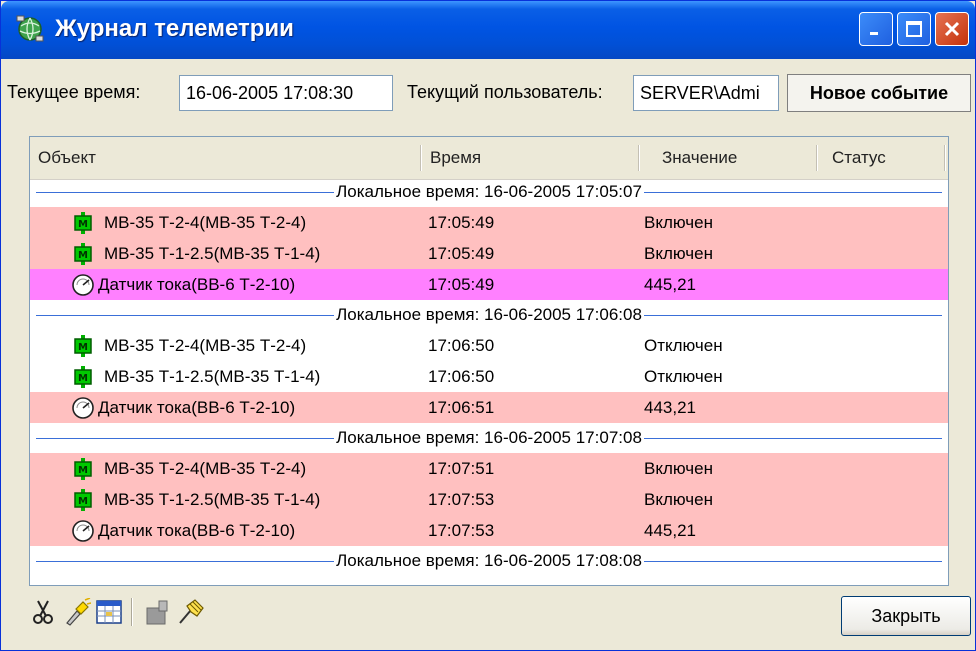 Image resolution: width=976 pixels, height=651 pixels. I want to click on scissors-icon, so click(43, 612).